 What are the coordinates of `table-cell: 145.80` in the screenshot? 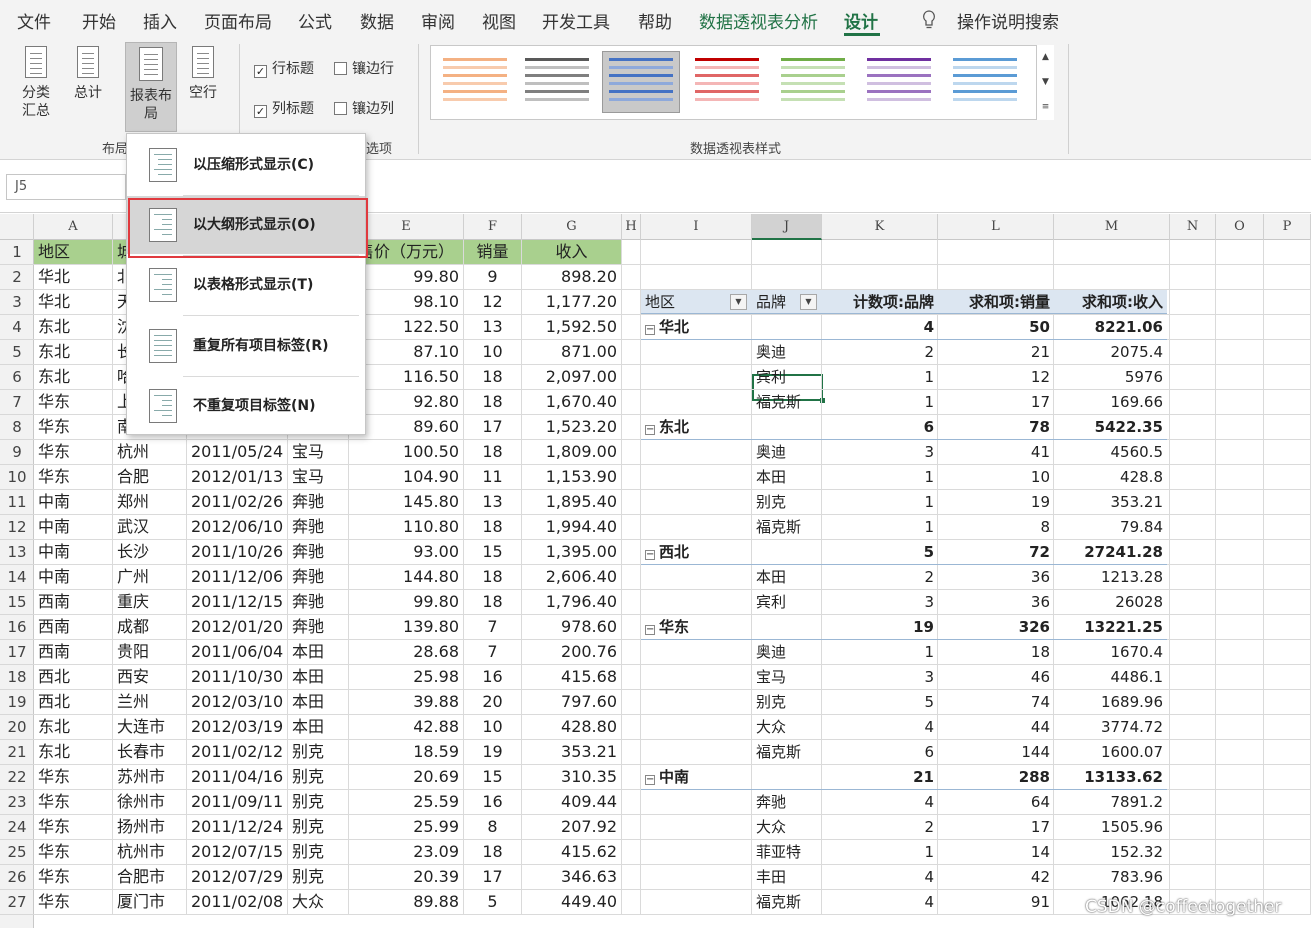 It's located at (406, 502).